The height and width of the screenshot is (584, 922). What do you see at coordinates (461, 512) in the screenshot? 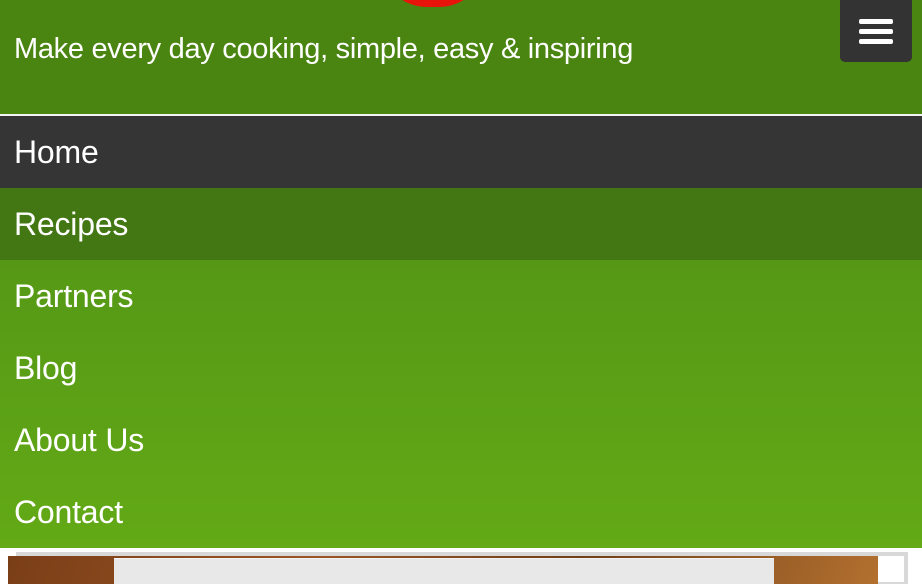
I see `nav-item-contact: Contact` at bounding box center [461, 512].